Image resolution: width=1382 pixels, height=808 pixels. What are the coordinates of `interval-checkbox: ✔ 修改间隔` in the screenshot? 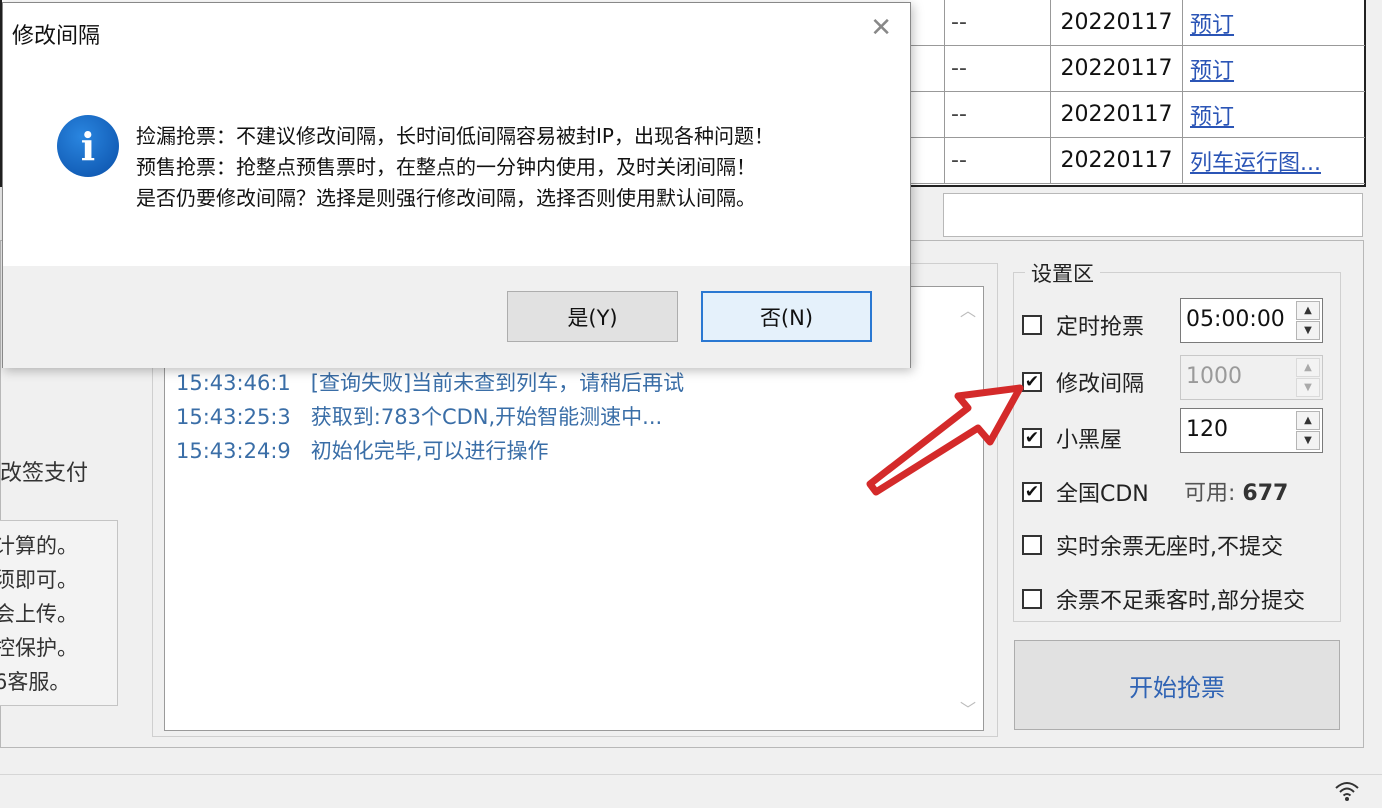 It's located at (1083, 382).